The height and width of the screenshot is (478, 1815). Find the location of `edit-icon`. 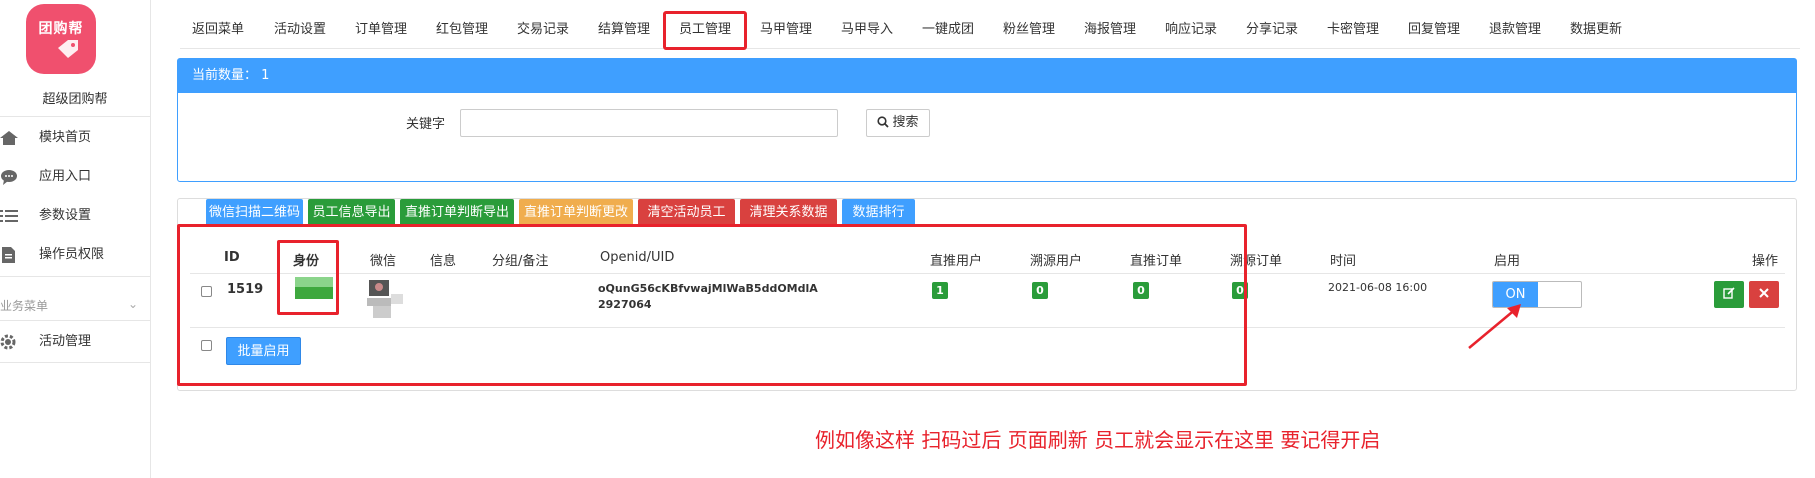

edit-icon is located at coordinates (1729, 293).